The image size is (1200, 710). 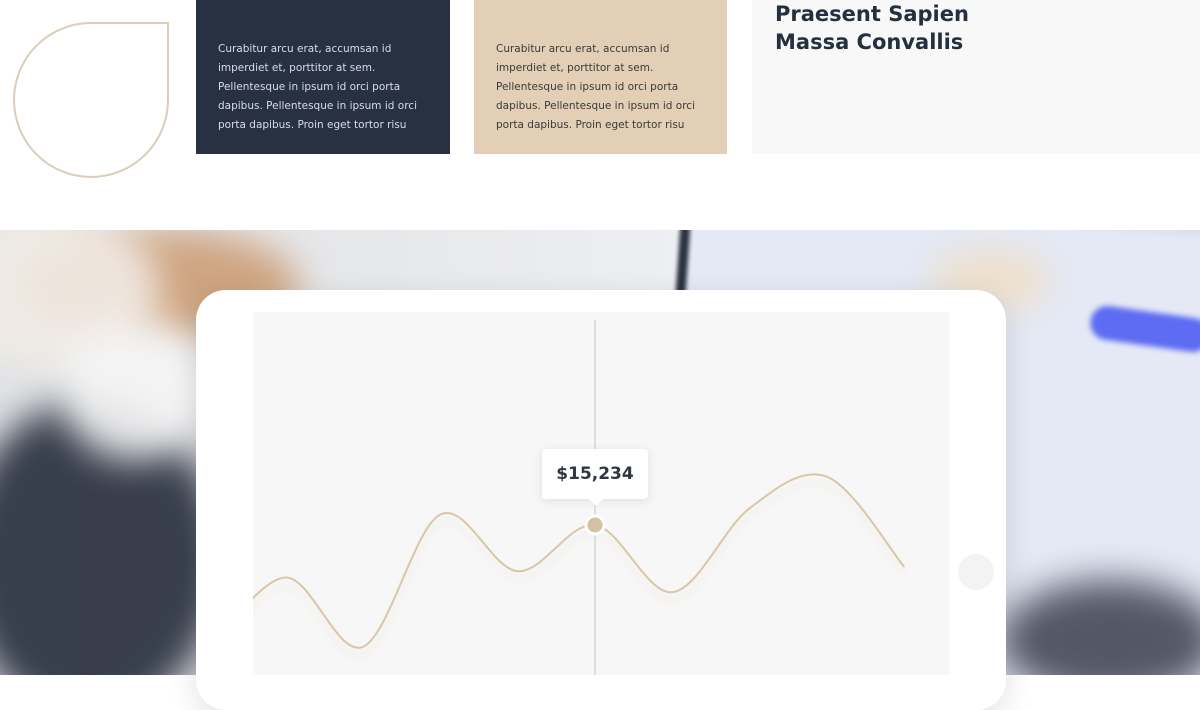 I want to click on tablet-home-button, so click(x=976, y=572).